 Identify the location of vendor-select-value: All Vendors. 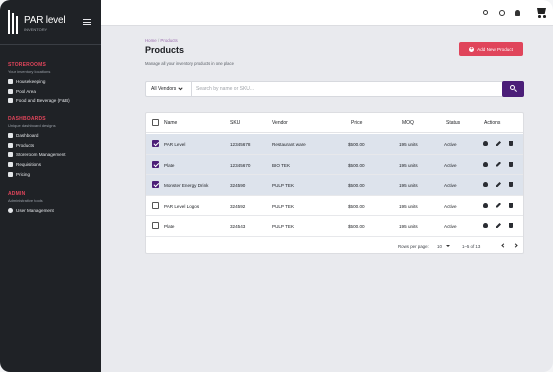
(164, 89).